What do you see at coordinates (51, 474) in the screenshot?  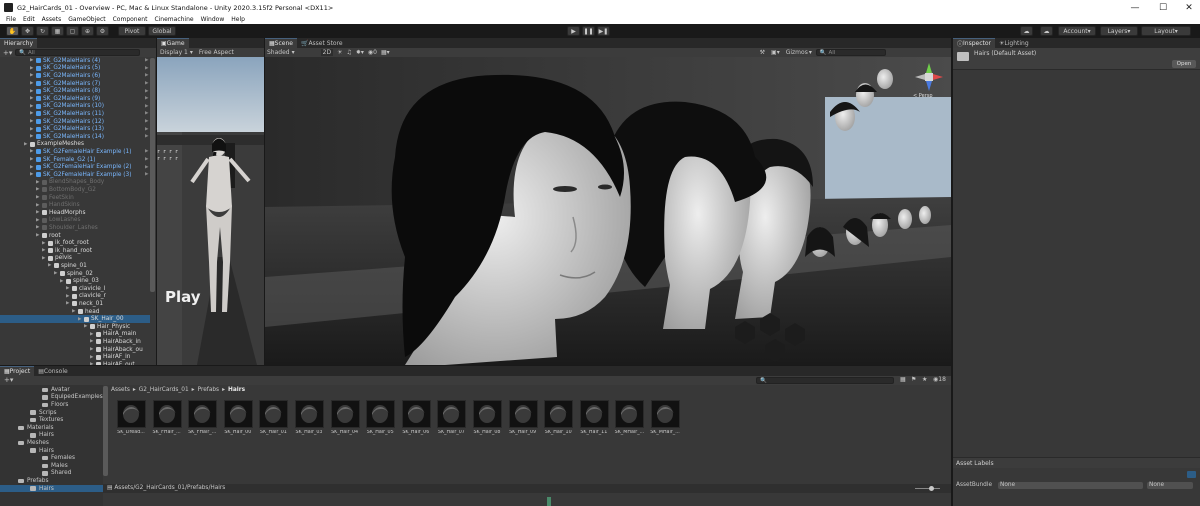 I see `project-folder-row: Shared` at bounding box center [51, 474].